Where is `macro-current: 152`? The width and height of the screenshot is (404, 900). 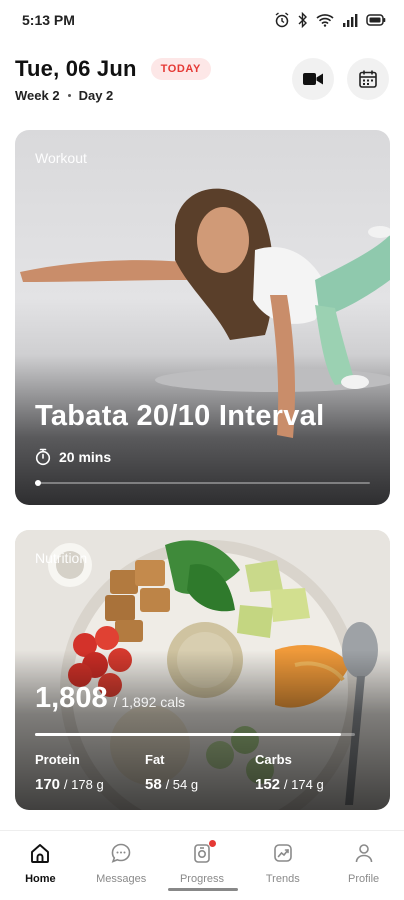 macro-current: 152 is located at coordinates (268, 784).